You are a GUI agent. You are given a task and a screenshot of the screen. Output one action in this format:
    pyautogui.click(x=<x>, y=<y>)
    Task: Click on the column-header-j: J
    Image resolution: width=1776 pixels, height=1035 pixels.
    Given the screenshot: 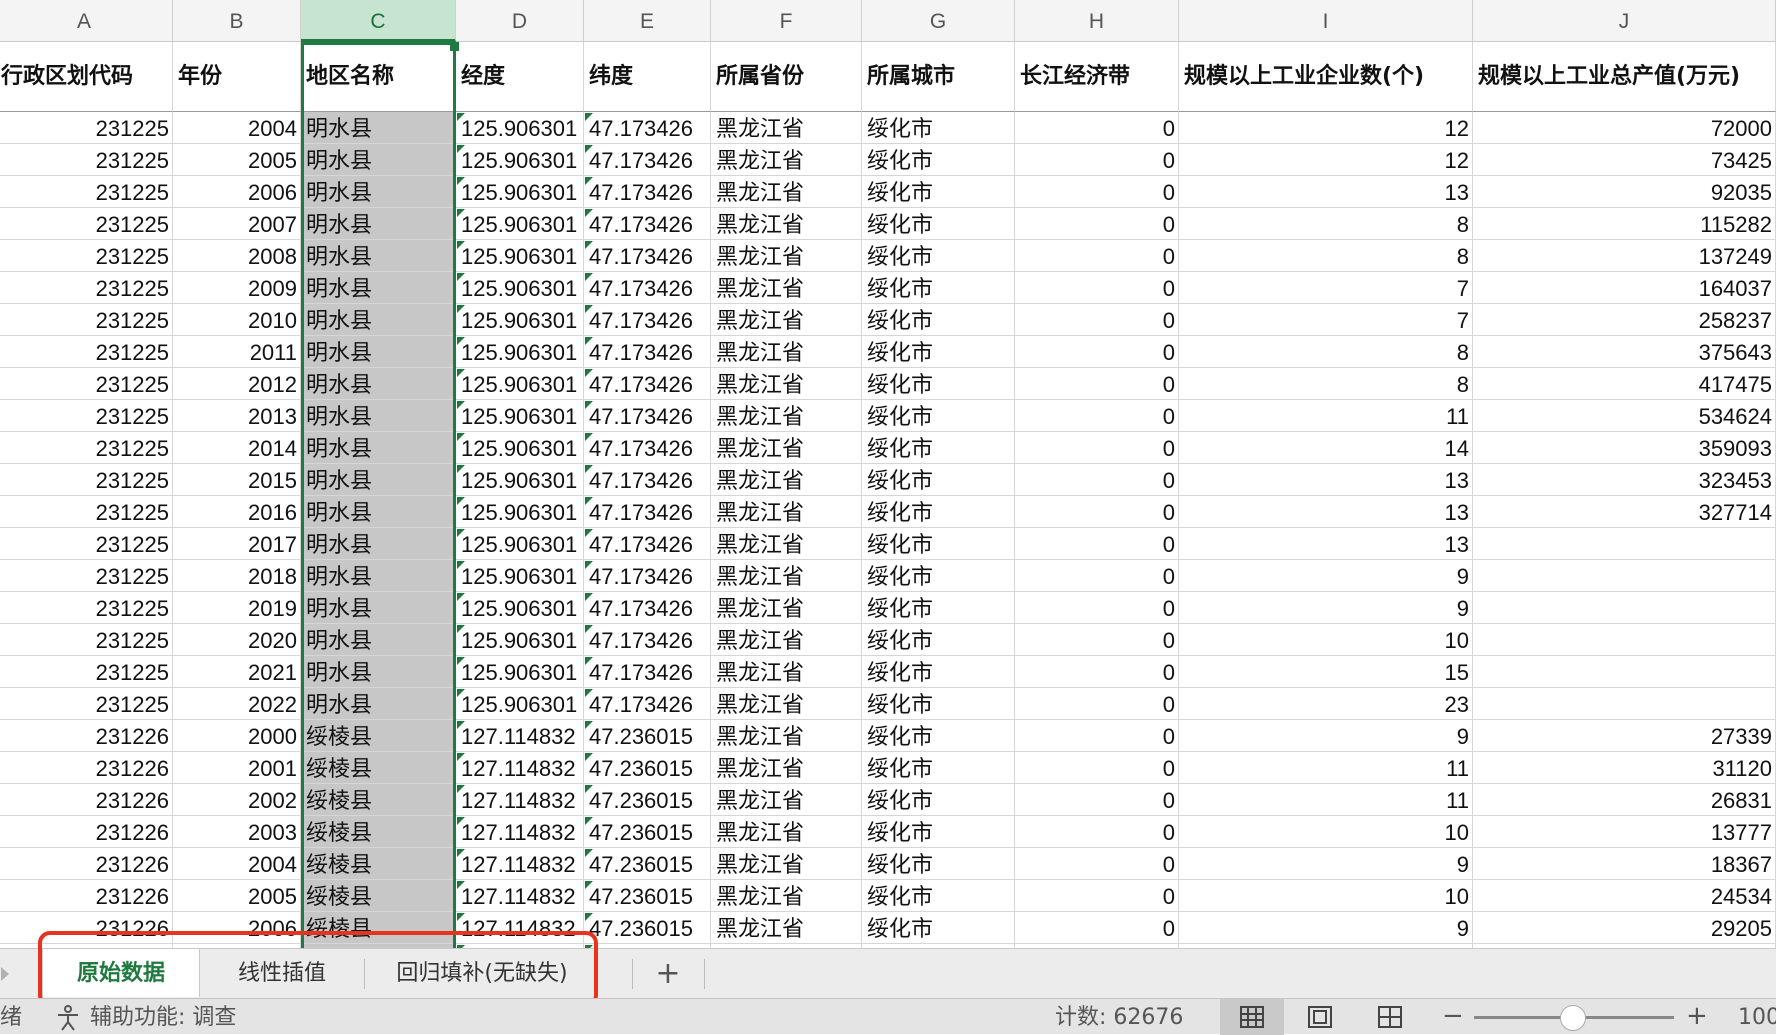 What is the action you would take?
    pyautogui.click(x=1624, y=21)
    